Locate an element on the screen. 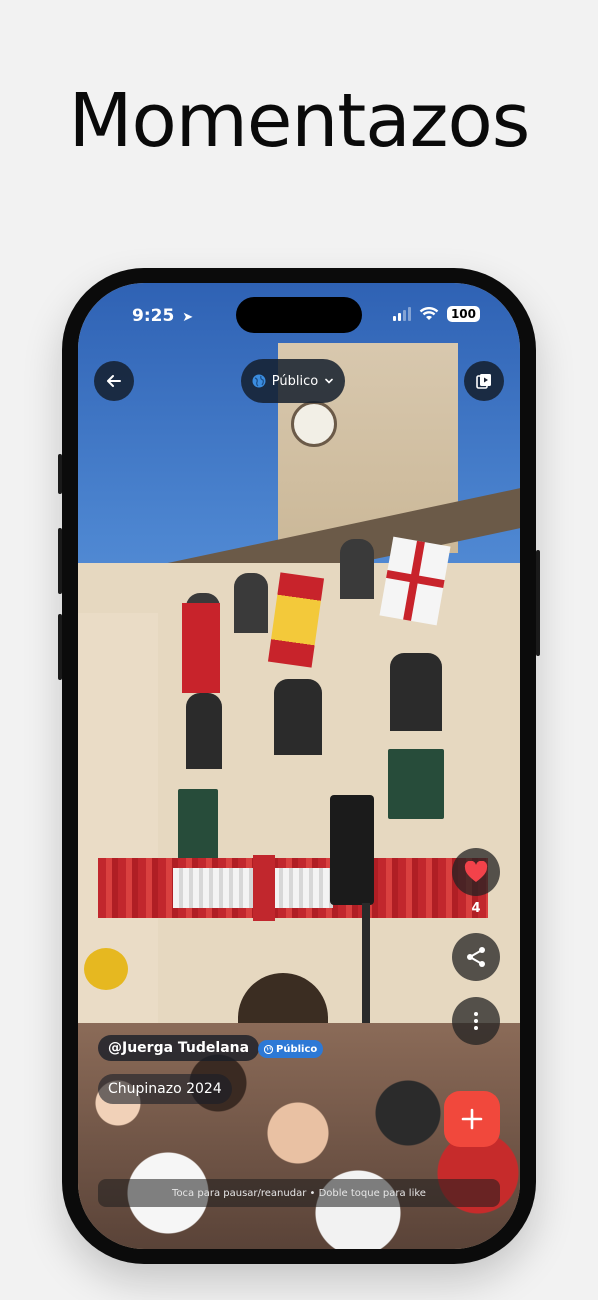  share-icon is located at coordinates (476, 957).